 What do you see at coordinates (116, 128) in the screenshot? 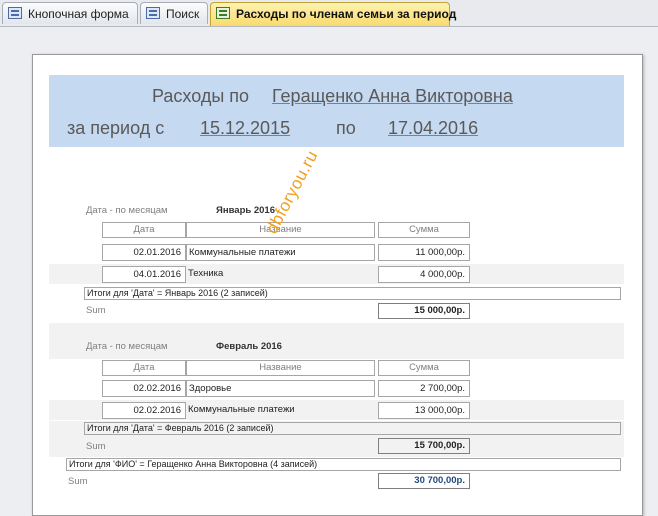
I see `period-from-label: за период с` at bounding box center [116, 128].